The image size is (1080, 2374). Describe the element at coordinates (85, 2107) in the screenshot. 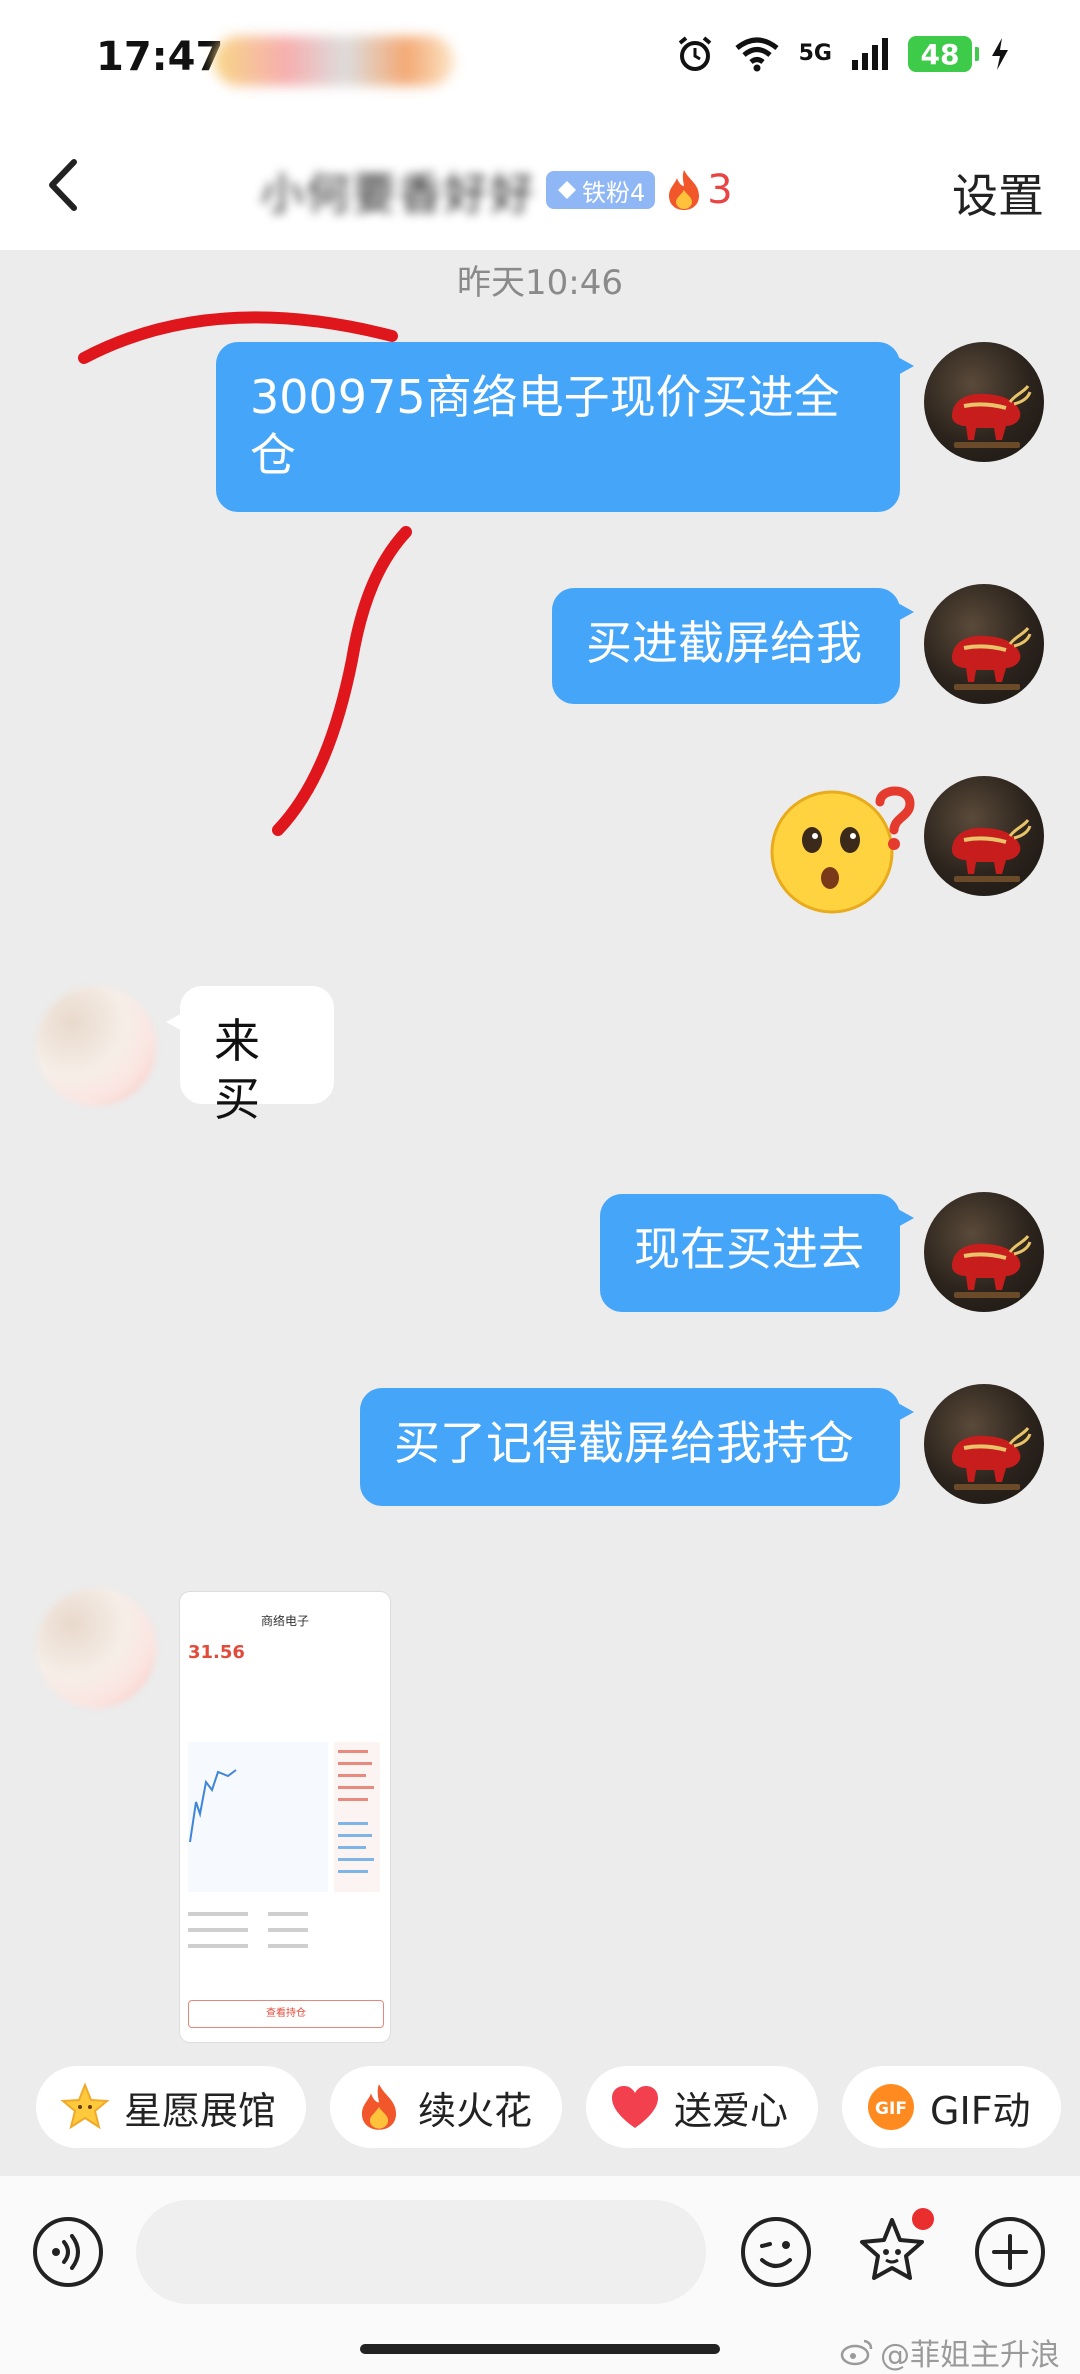

I see `star-icon` at that location.